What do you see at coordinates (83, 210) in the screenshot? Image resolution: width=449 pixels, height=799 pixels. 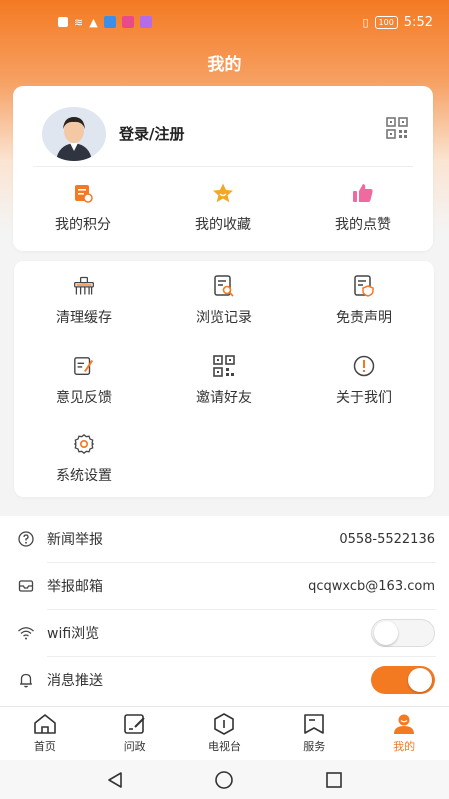 I see `quick-item-points: 我的积分` at bounding box center [83, 210].